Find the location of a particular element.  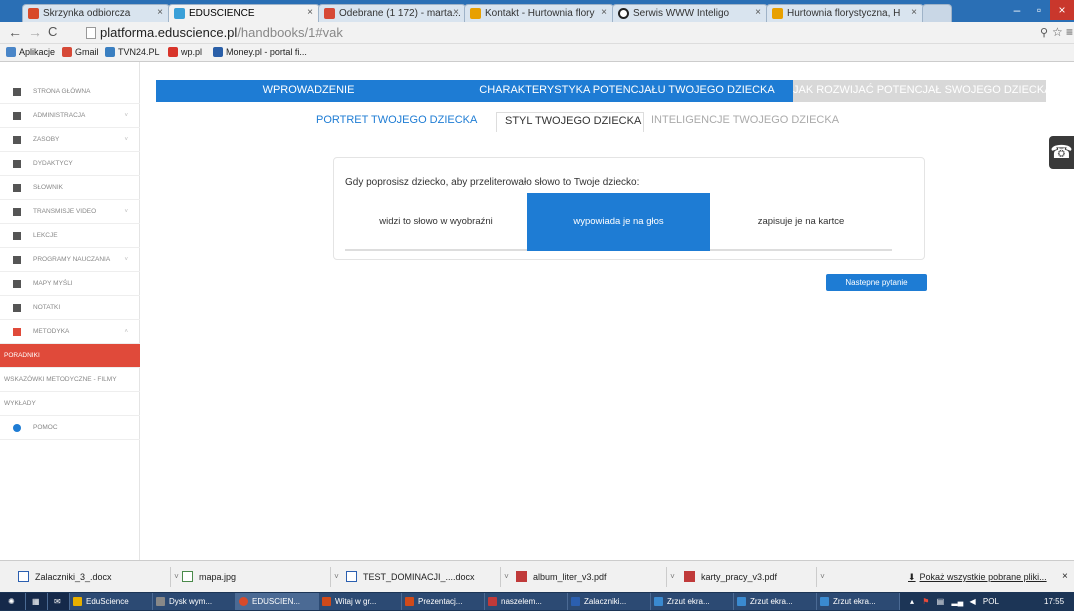

browser-tab-active: EDUSCIENCE × is located at coordinates (244, 13).